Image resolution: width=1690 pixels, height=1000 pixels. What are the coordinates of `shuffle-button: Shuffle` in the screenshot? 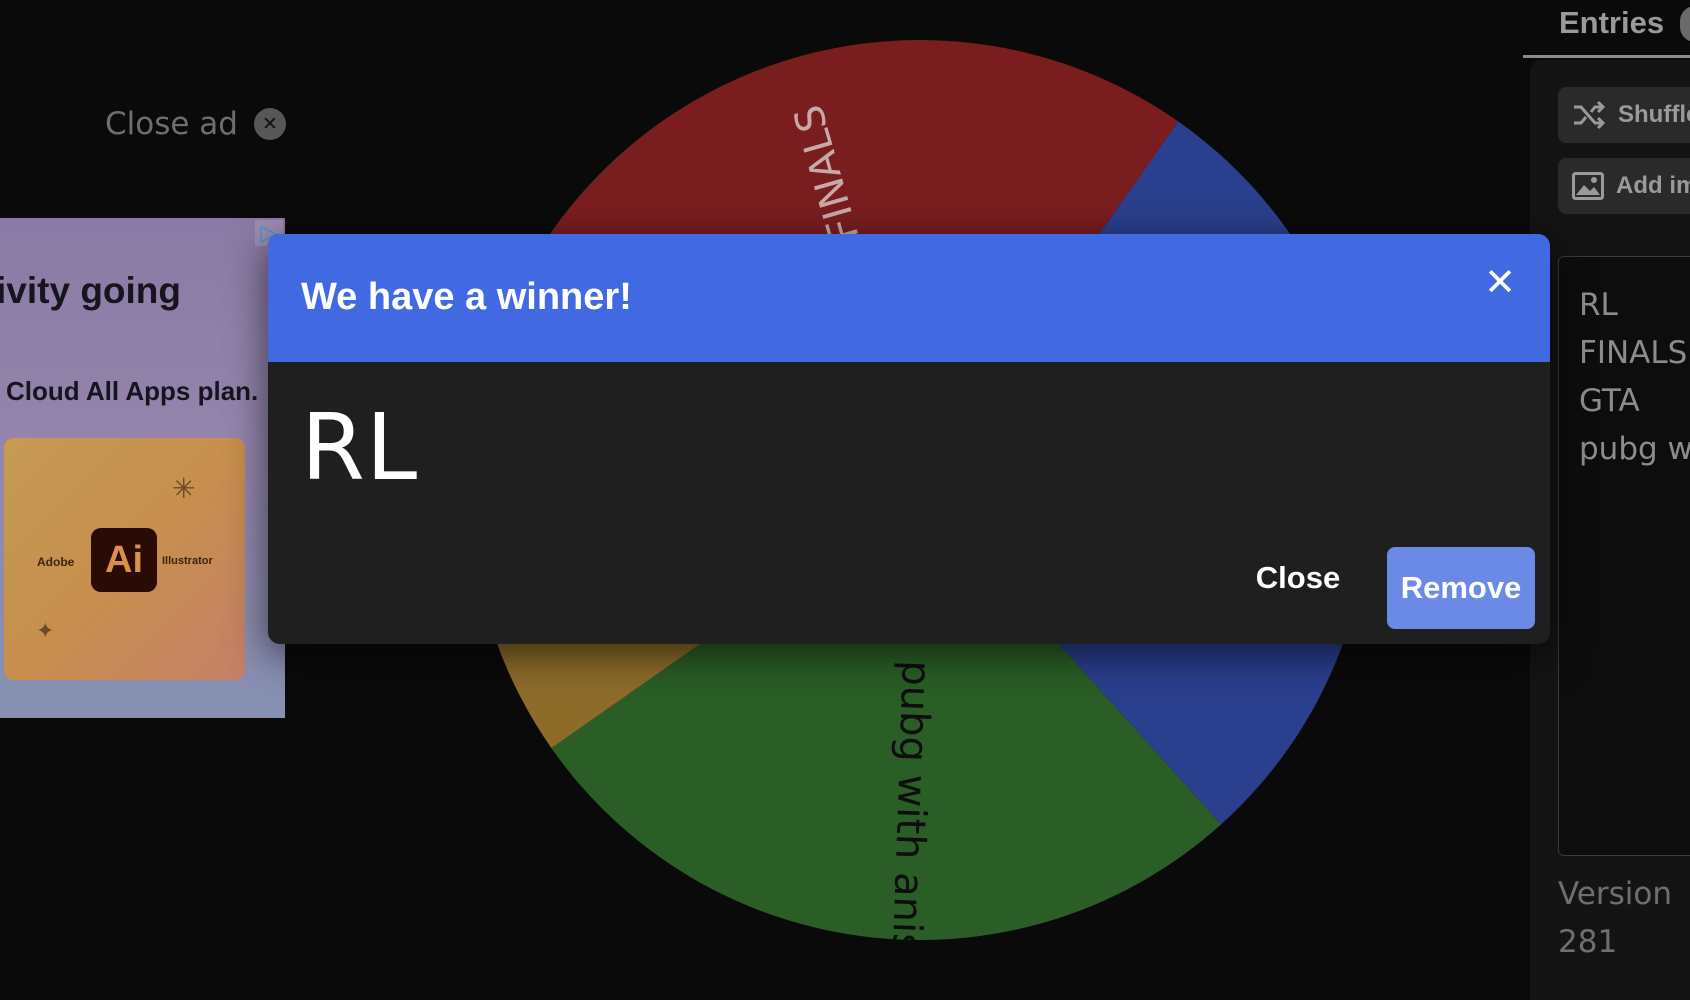 It's located at (1624, 115).